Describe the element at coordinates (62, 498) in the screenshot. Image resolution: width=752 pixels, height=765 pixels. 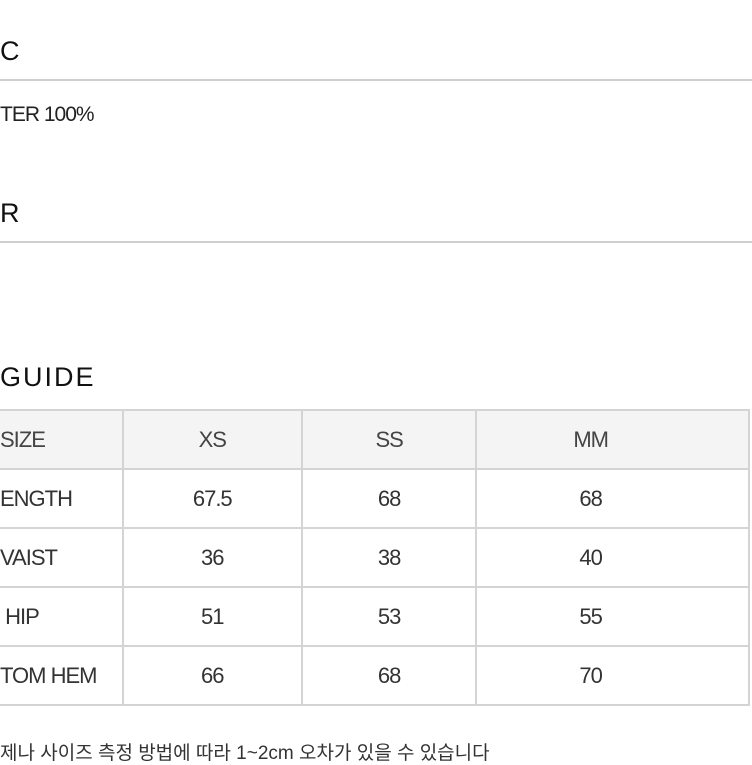
I see `row-label: ENGTH` at that location.